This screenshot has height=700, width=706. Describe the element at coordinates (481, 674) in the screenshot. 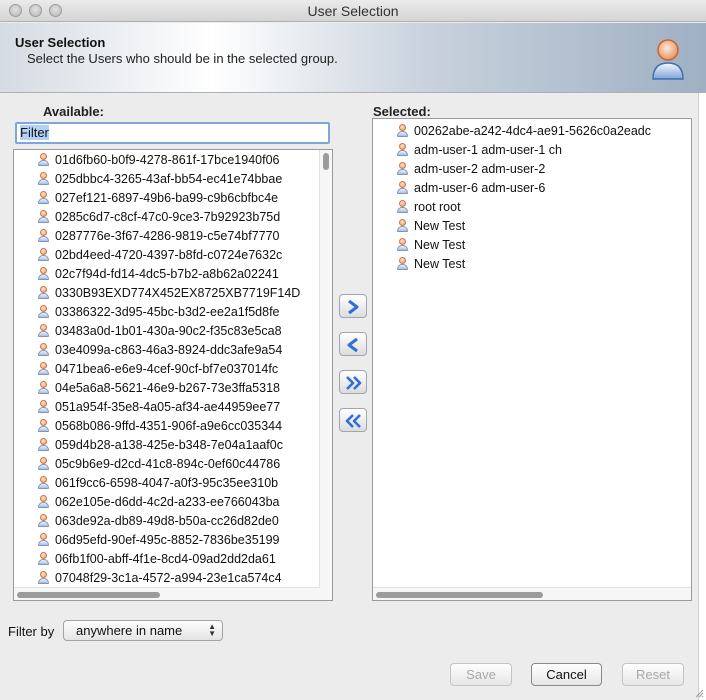

I see `save-button: Save` at that location.